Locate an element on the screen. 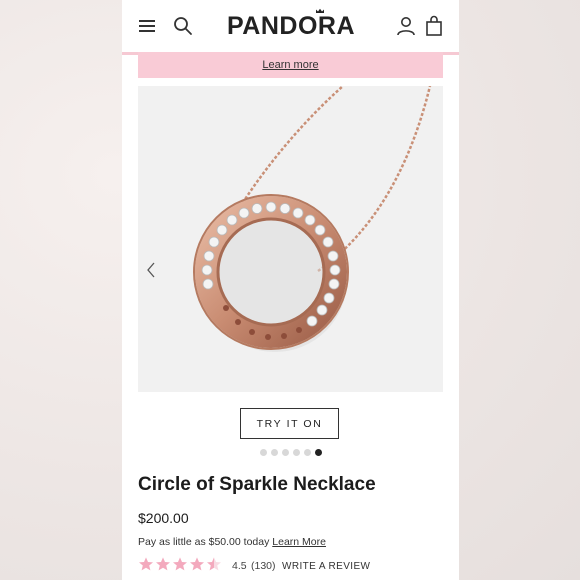  search-icon is located at coordinates (183, 26).